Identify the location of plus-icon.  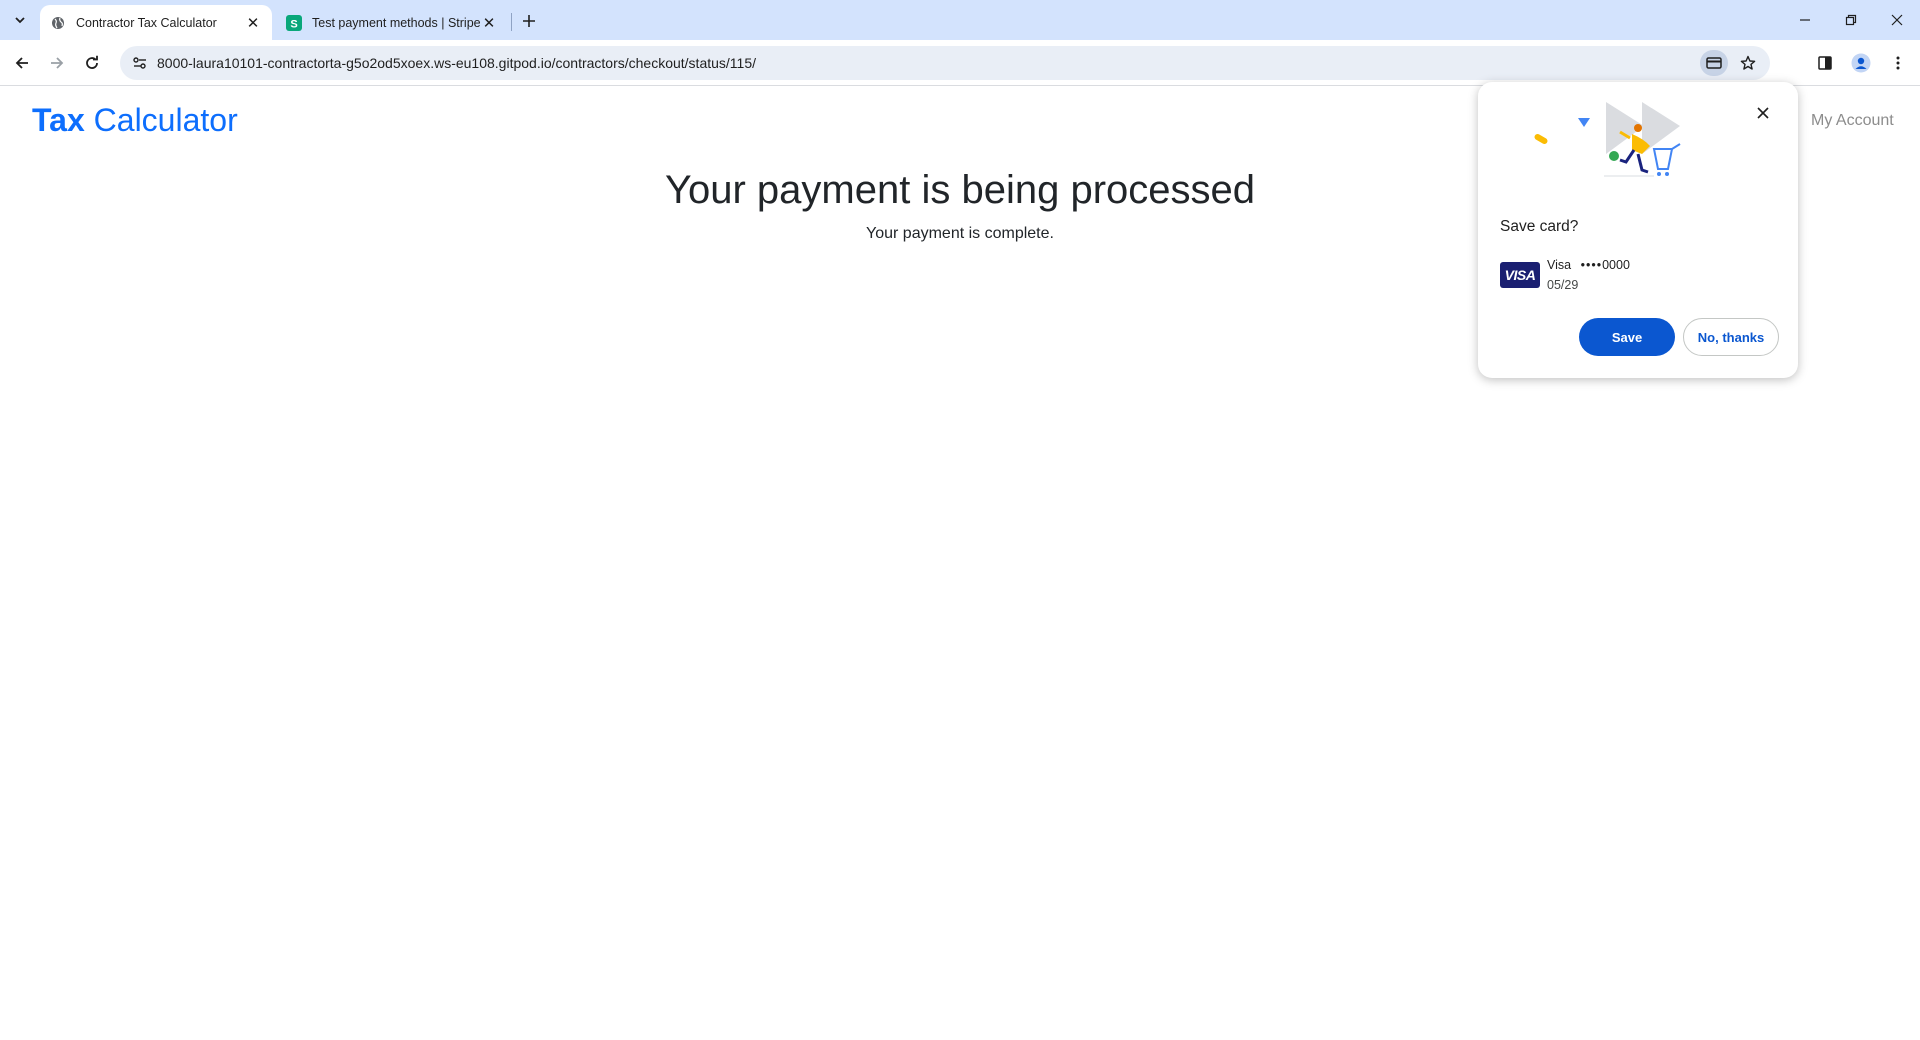
(529, 21).